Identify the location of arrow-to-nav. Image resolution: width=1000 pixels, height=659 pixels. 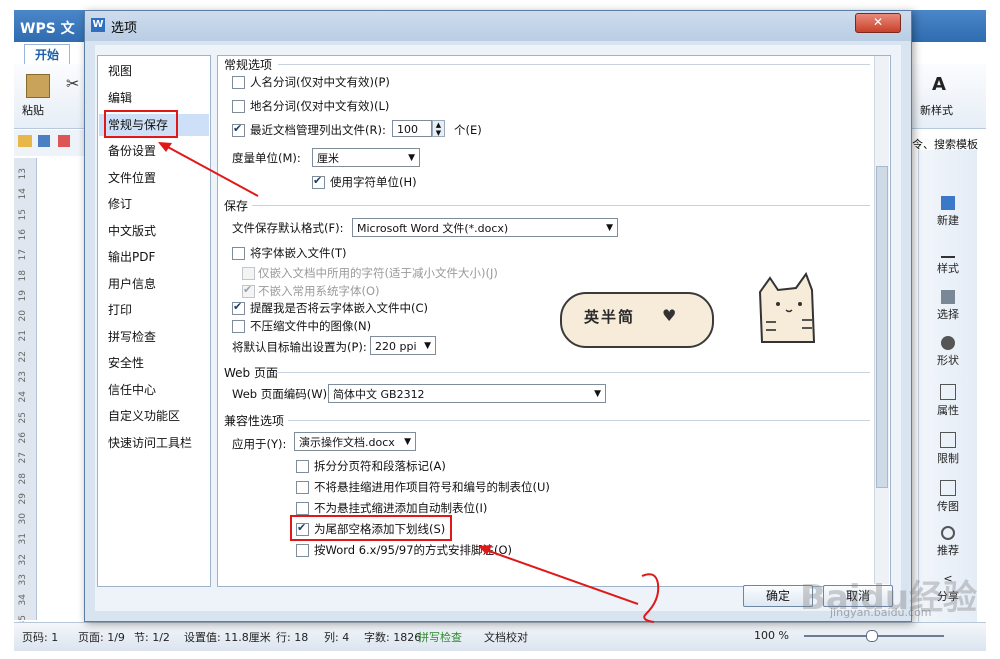
(212, 171).